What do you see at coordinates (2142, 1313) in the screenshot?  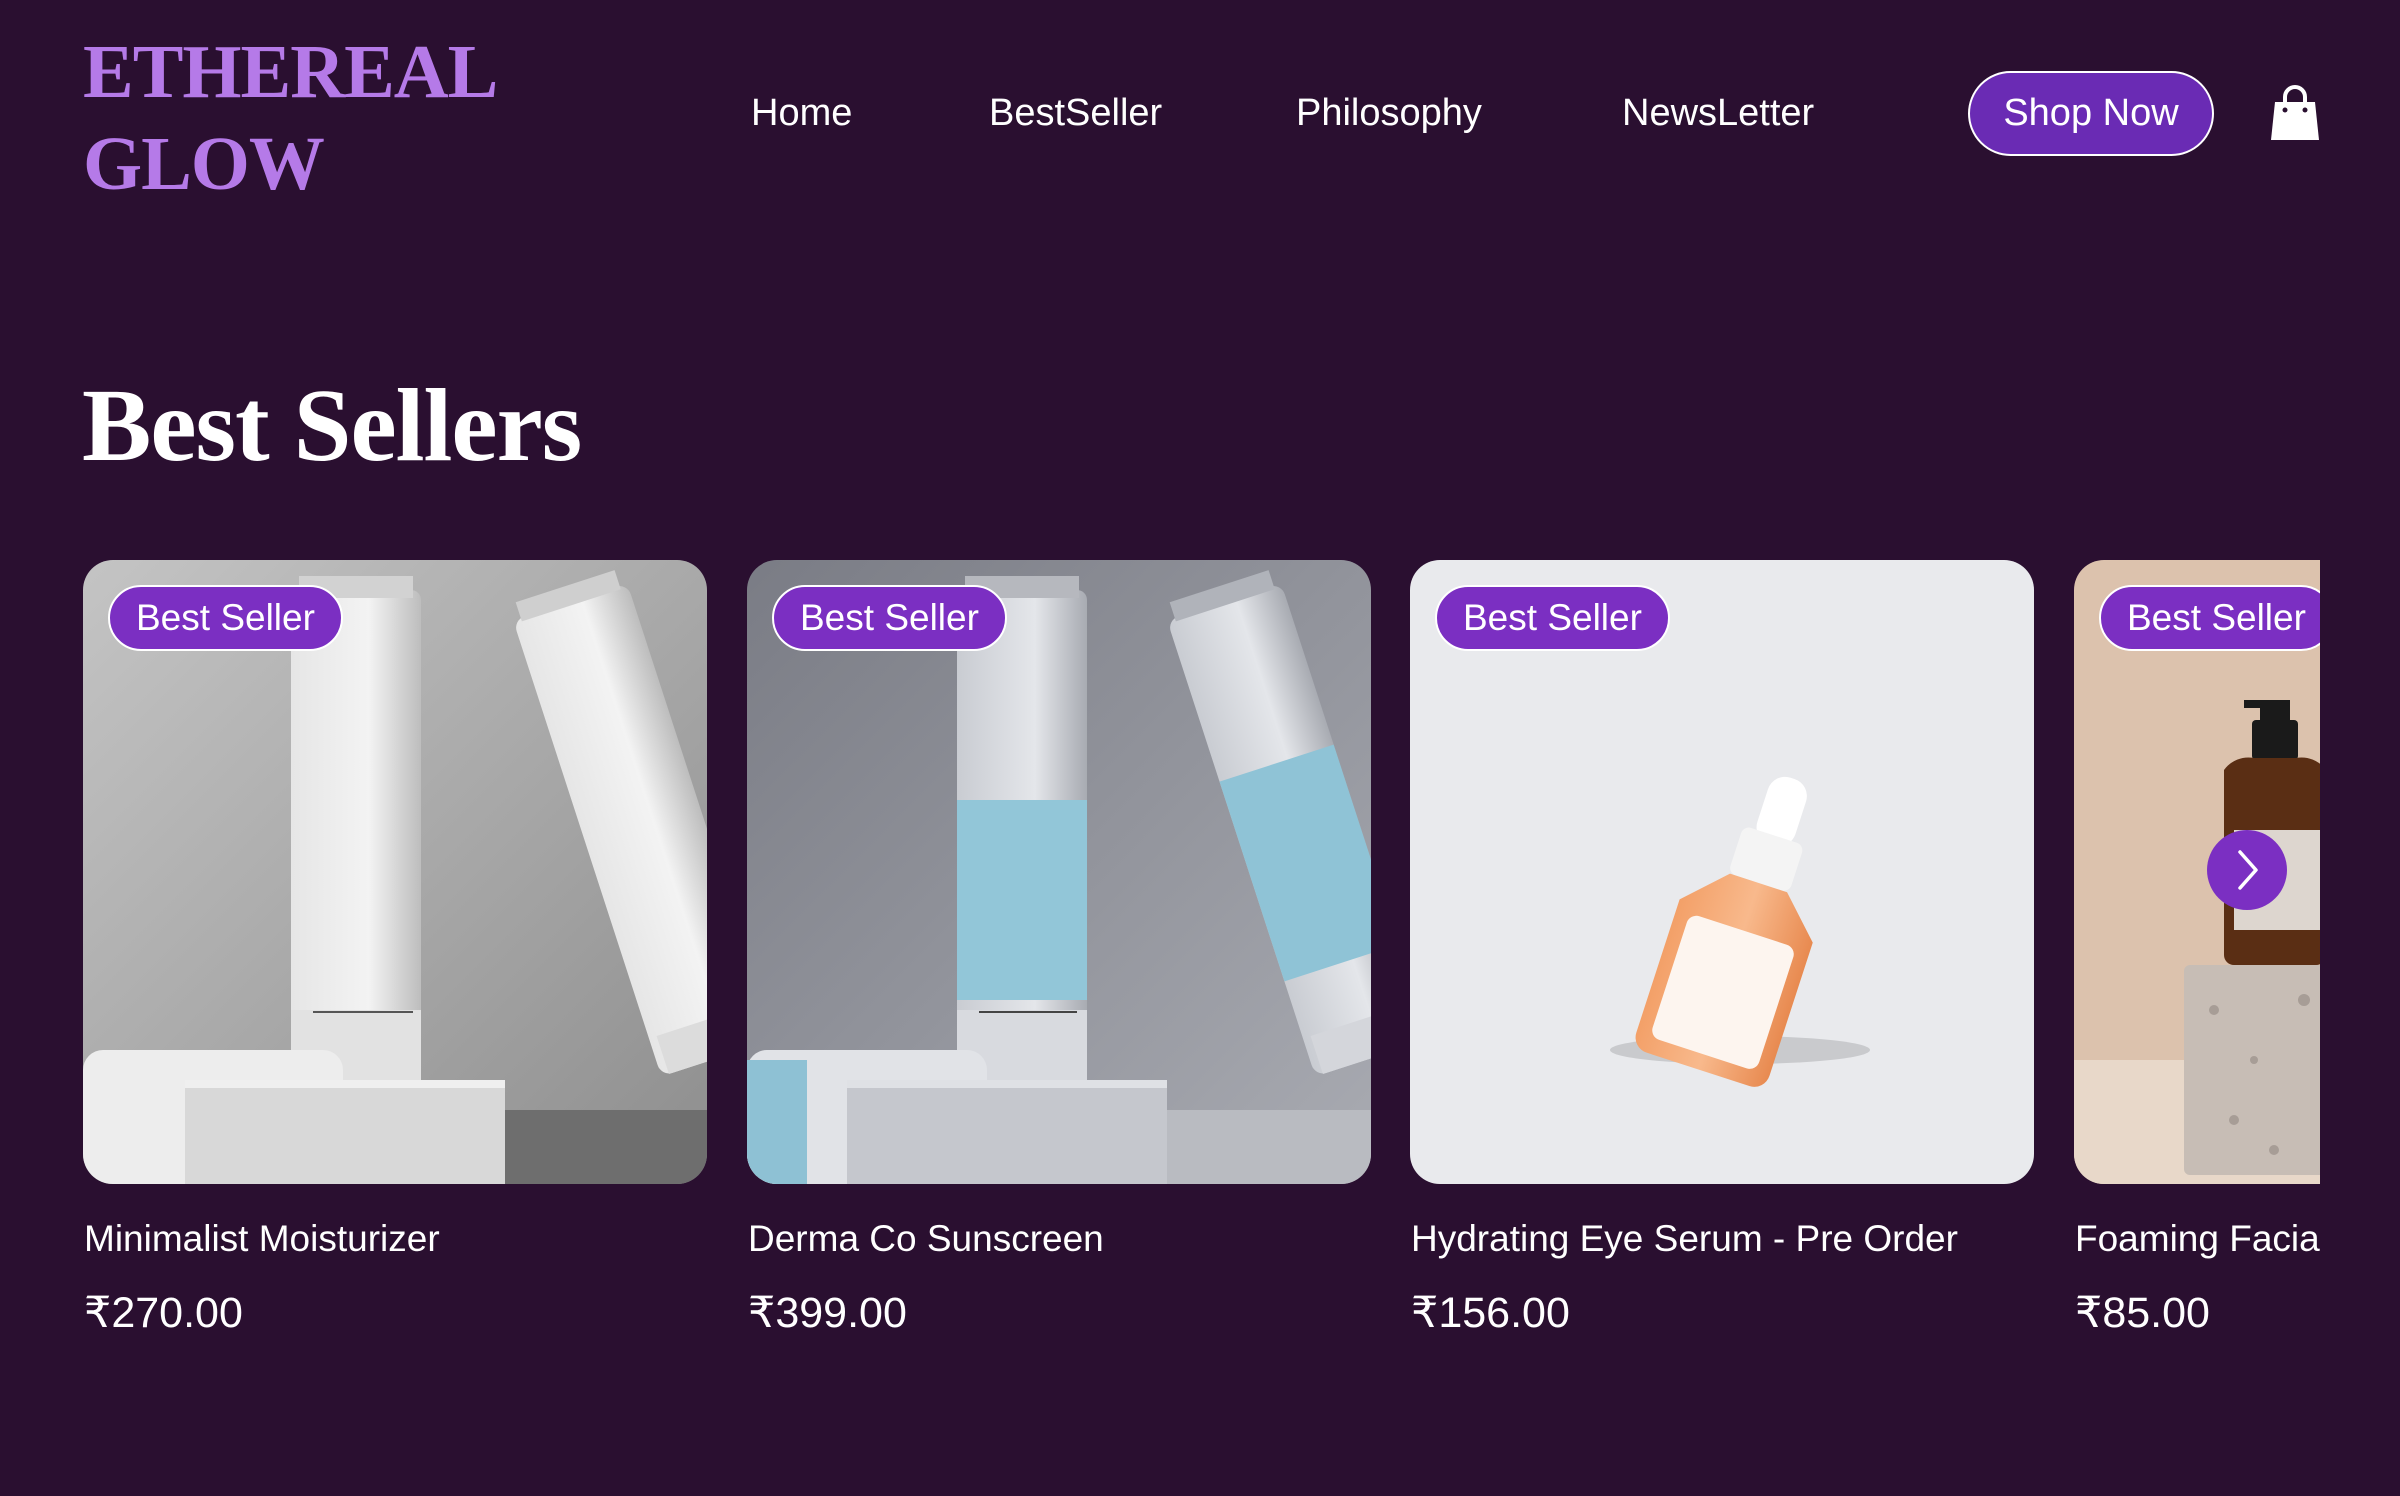 I see `product-price: ₹85.00` at bounding box center [2142, 1313].